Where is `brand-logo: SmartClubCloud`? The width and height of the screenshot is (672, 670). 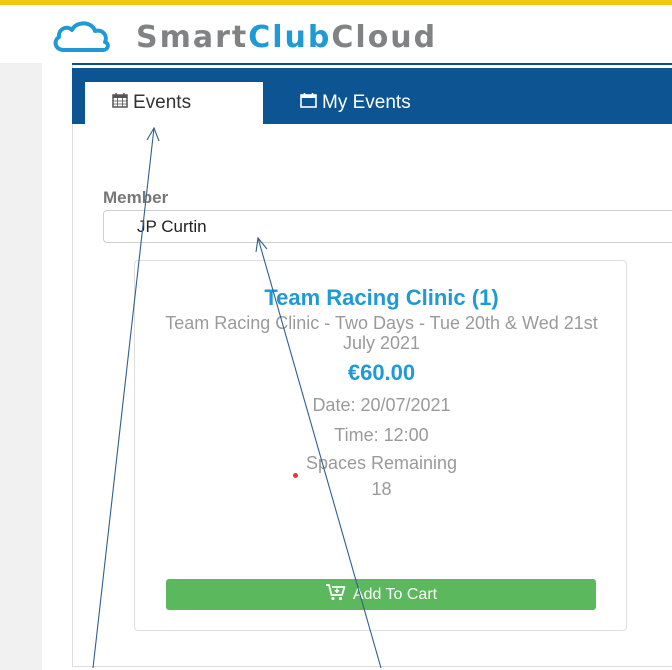
brand-logo: SmartClubCloud is located at coordinates (243, 37).